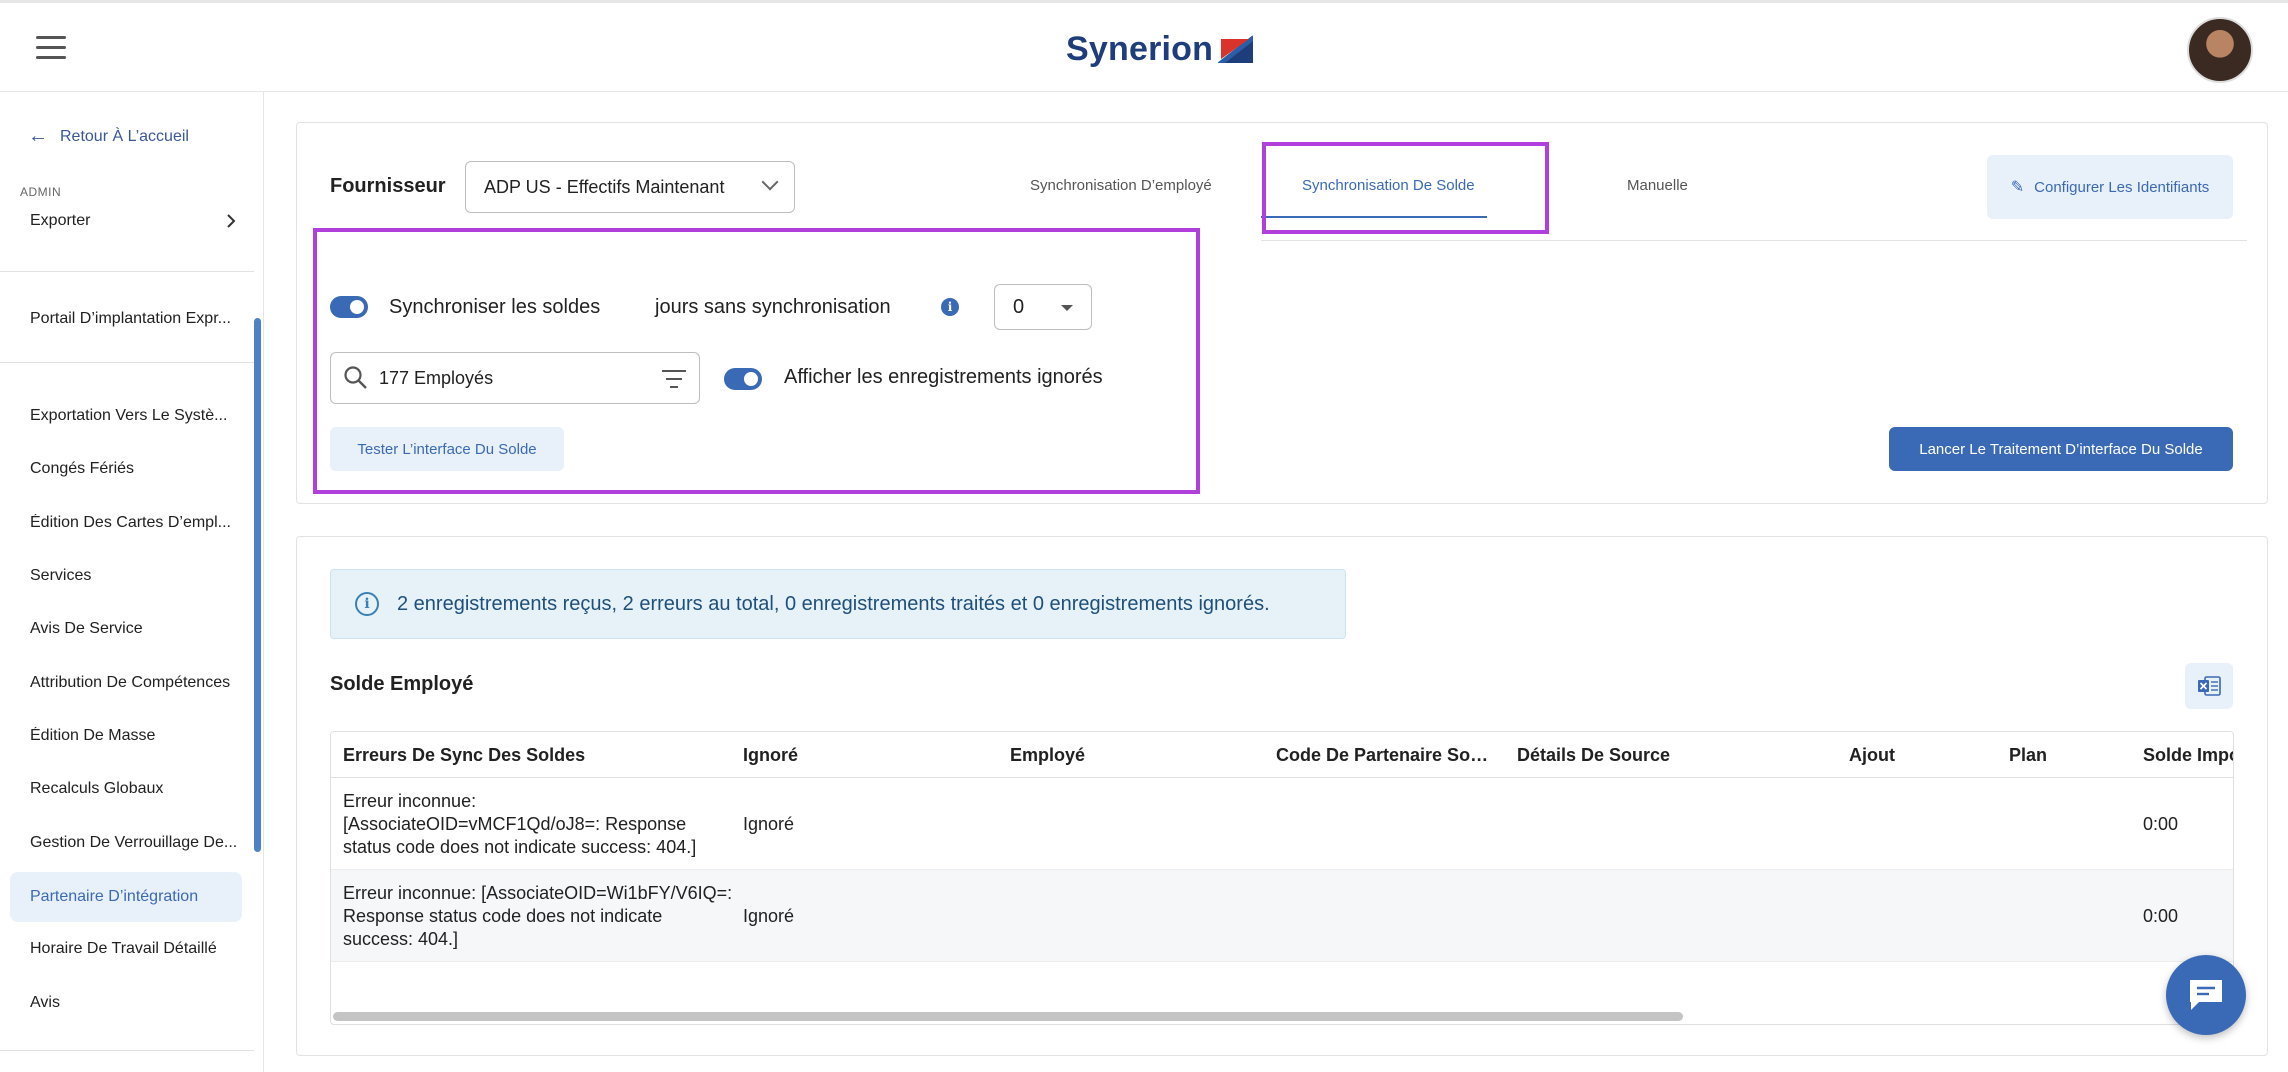 This screenshot has width=2288, height=1072. I want to click on sidebar-item-mass-edit: Édition De Masse, so click(135, 736).